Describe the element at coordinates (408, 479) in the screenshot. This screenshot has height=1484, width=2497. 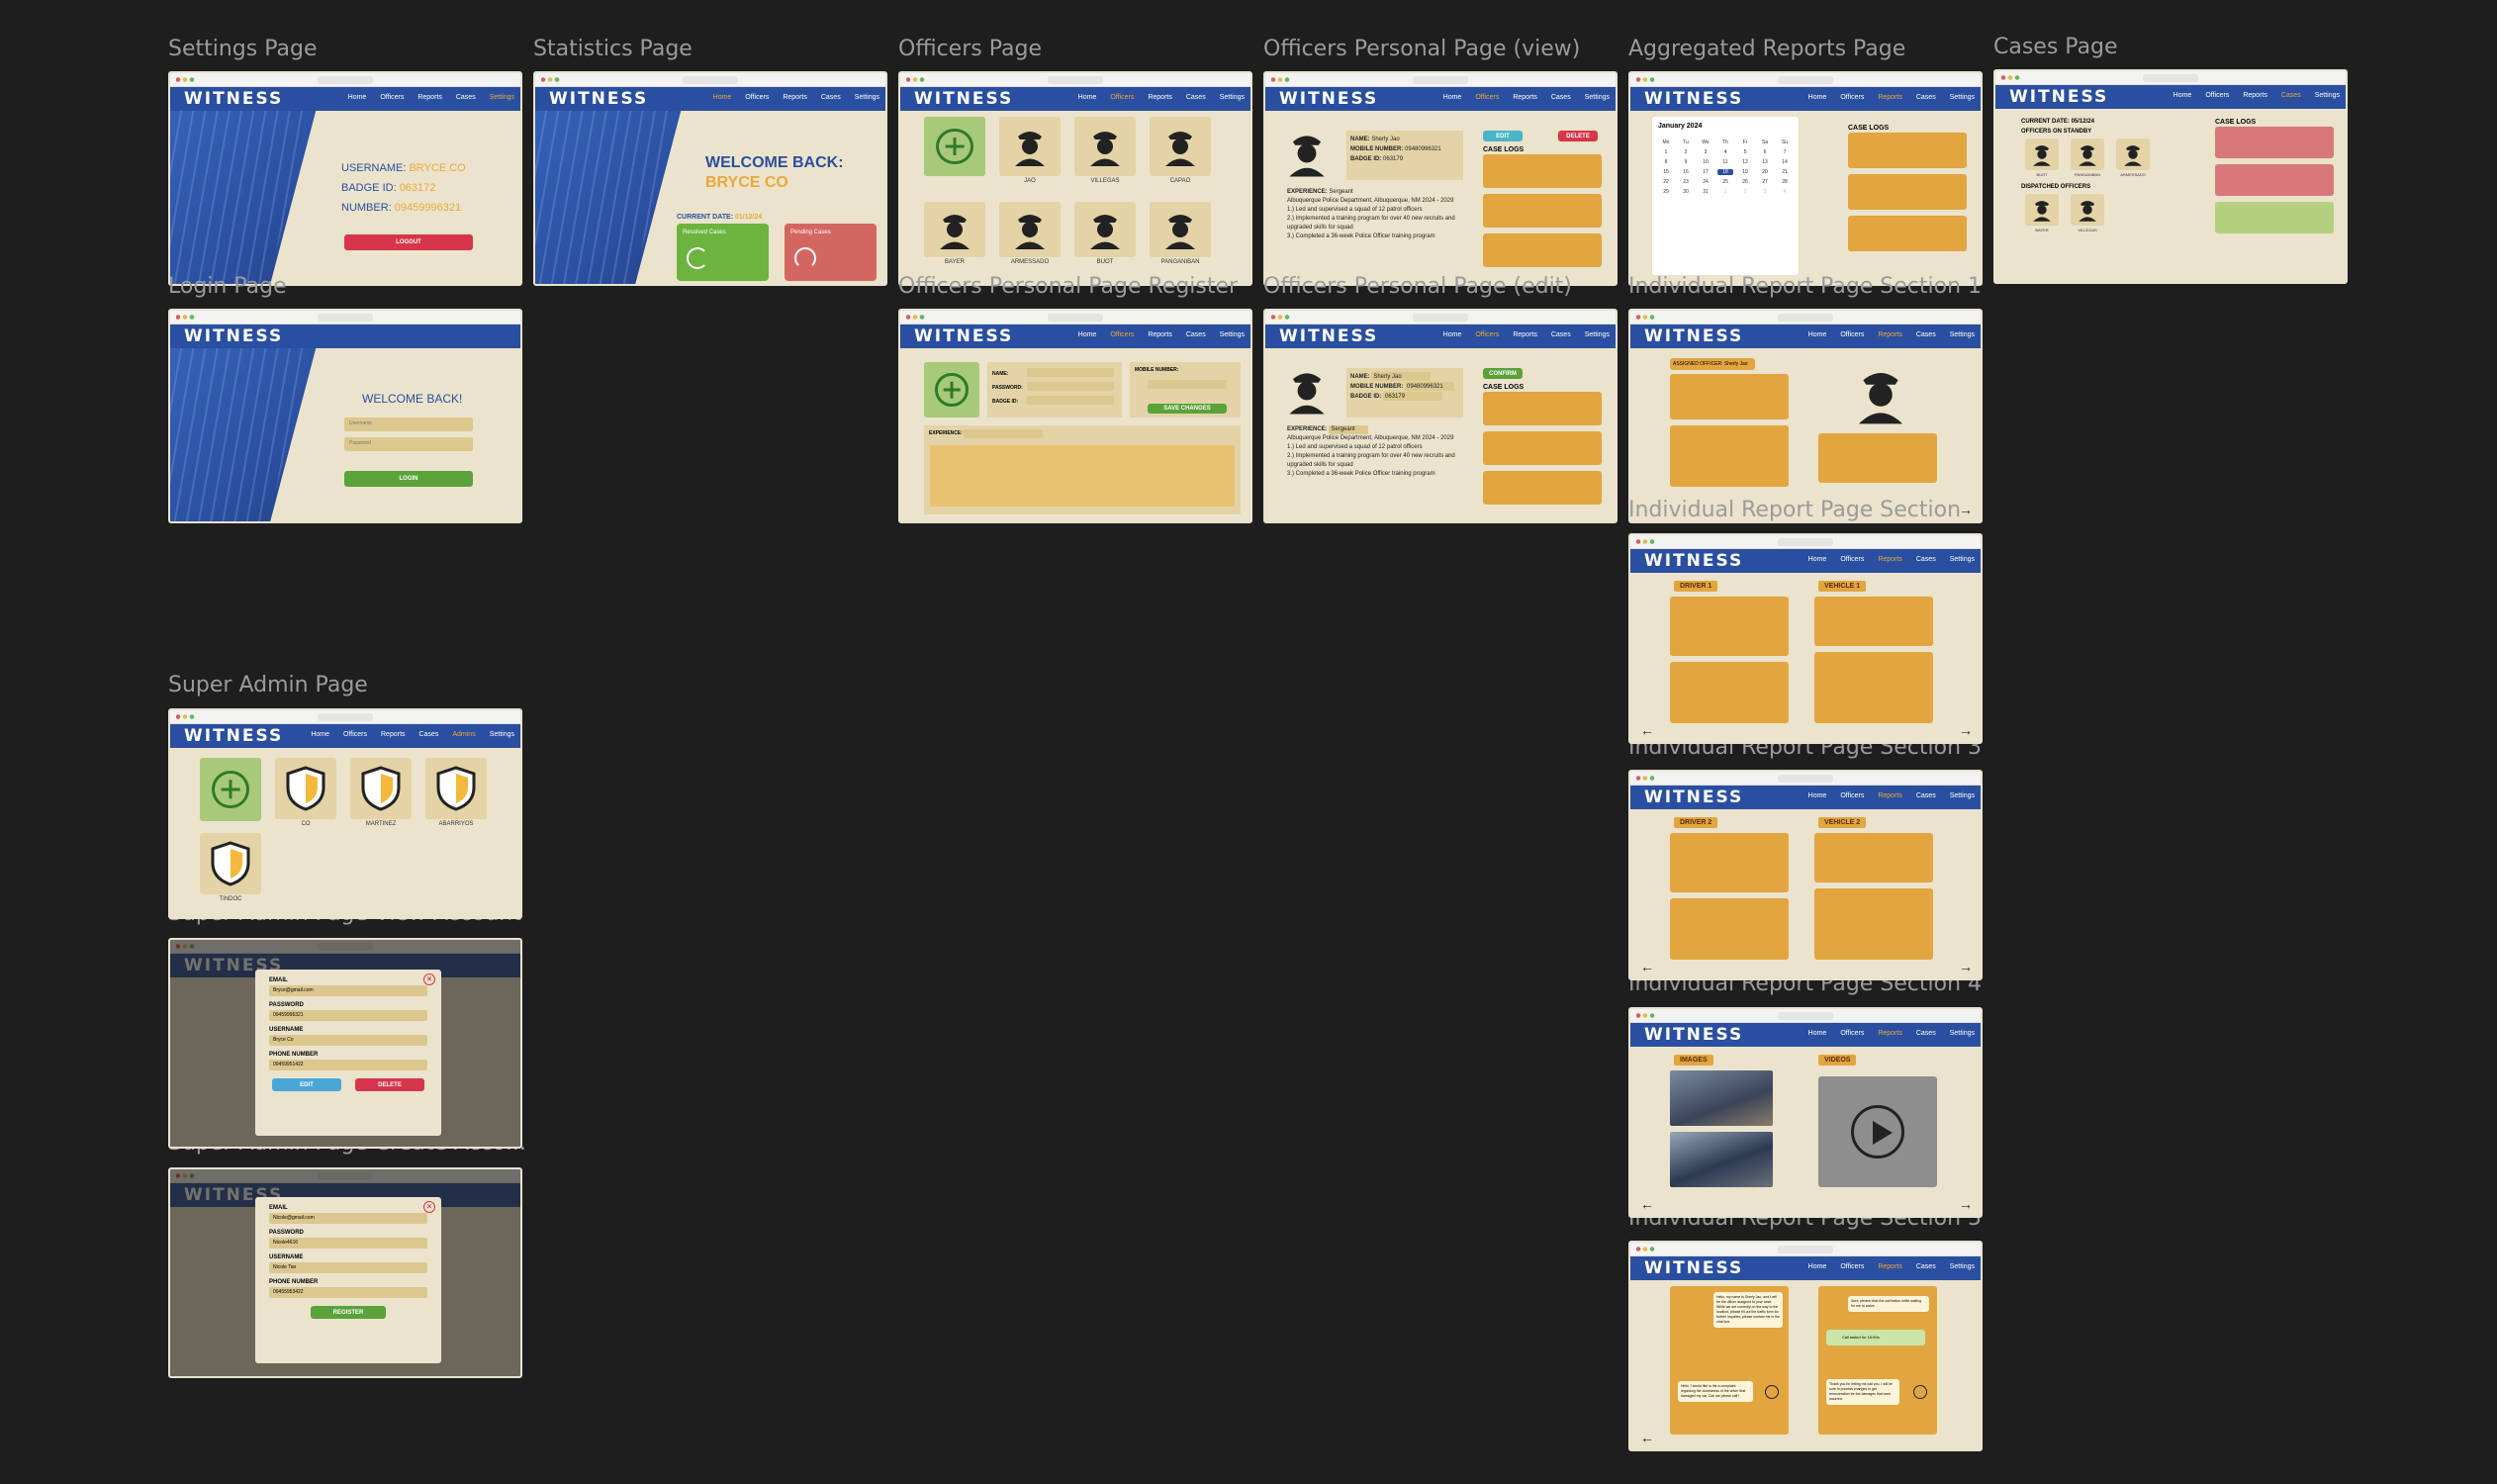
I see `login-button: LOGIN` at that location.